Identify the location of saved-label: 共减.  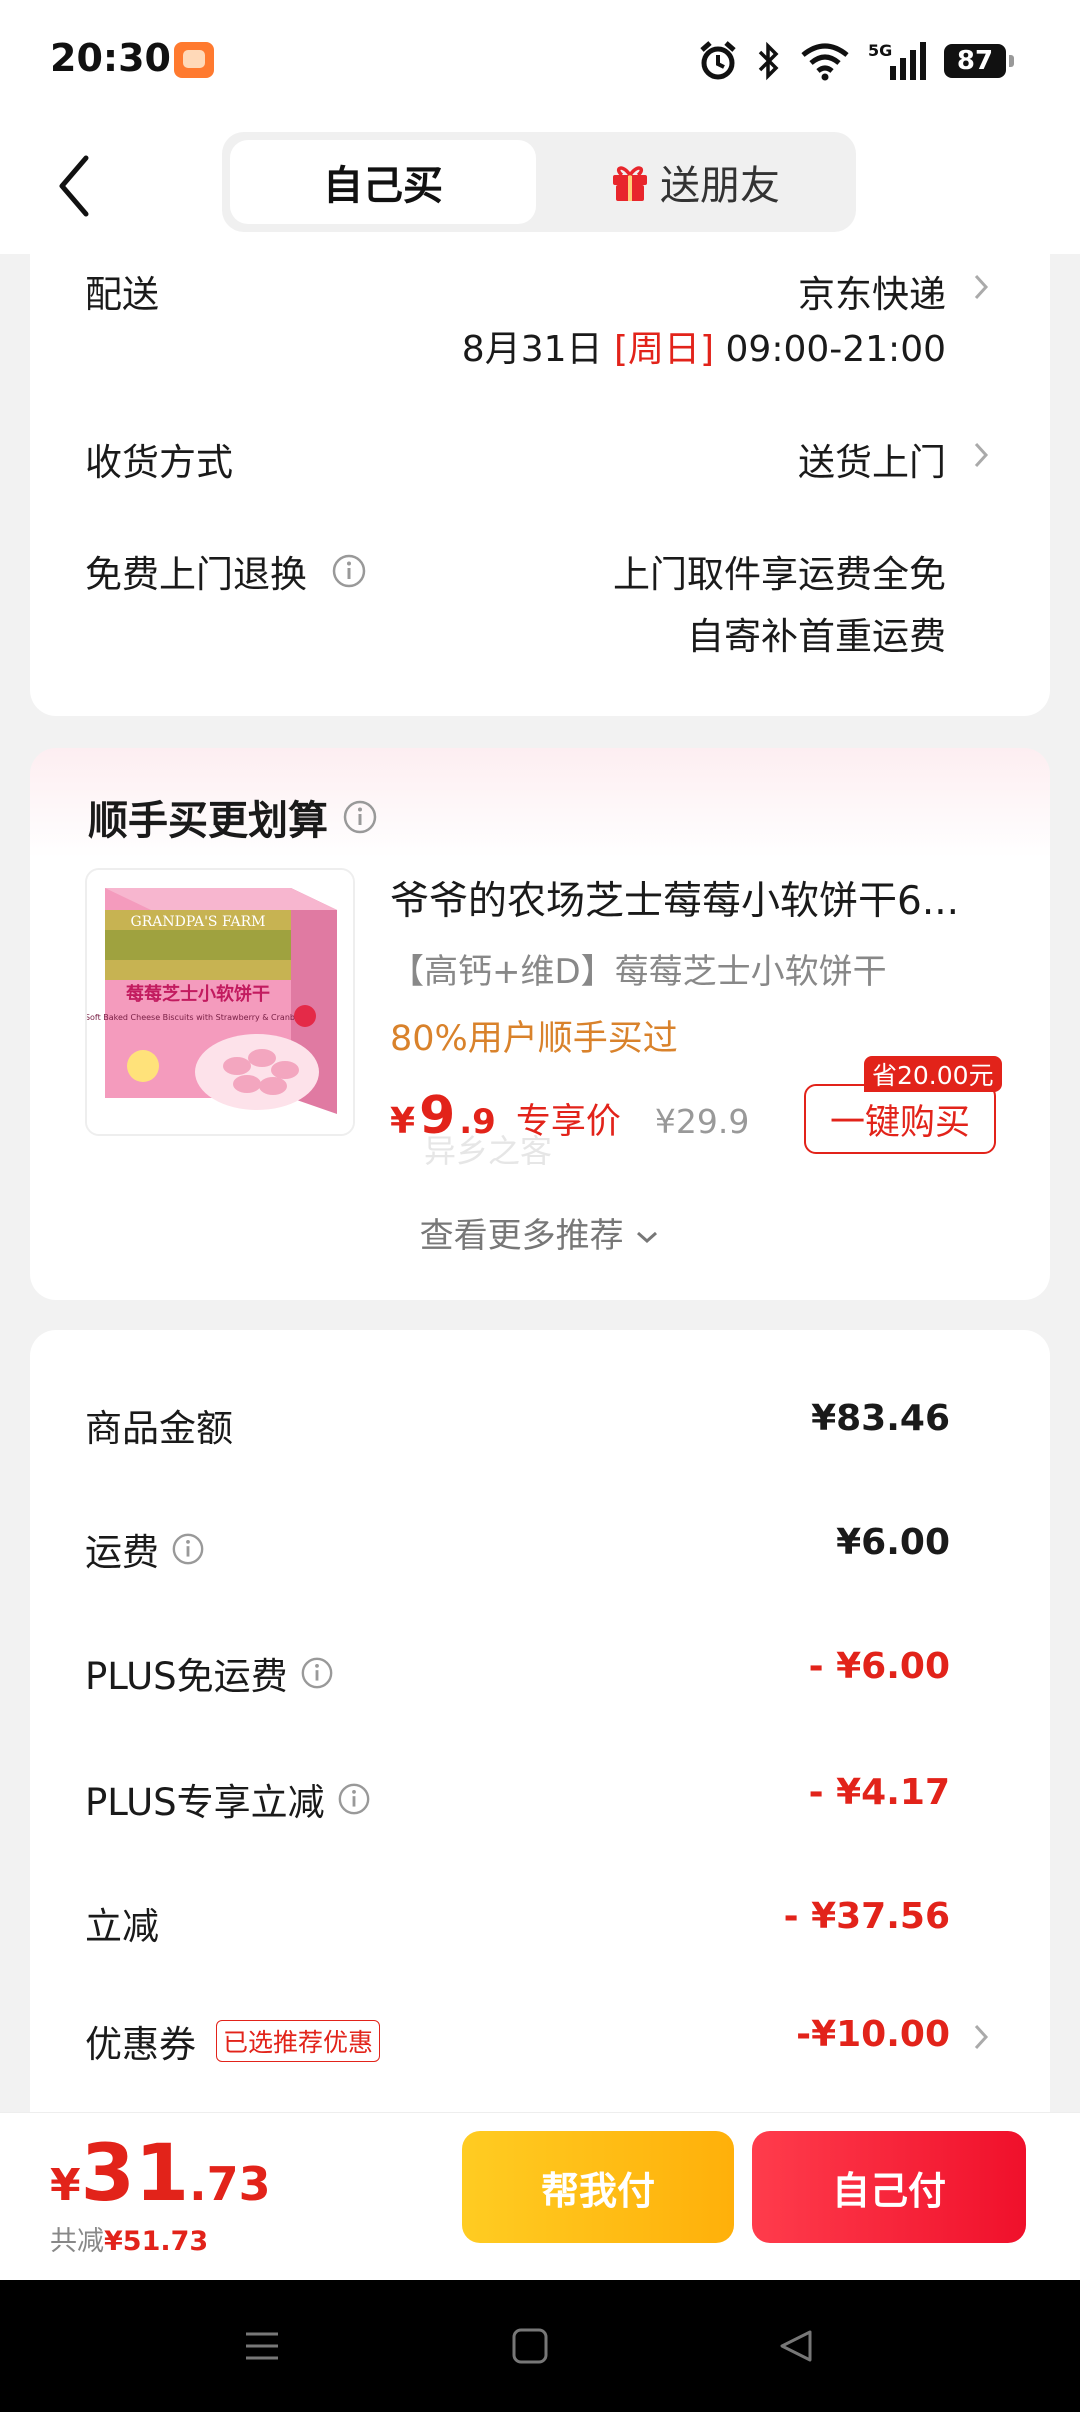
(77, 2241).